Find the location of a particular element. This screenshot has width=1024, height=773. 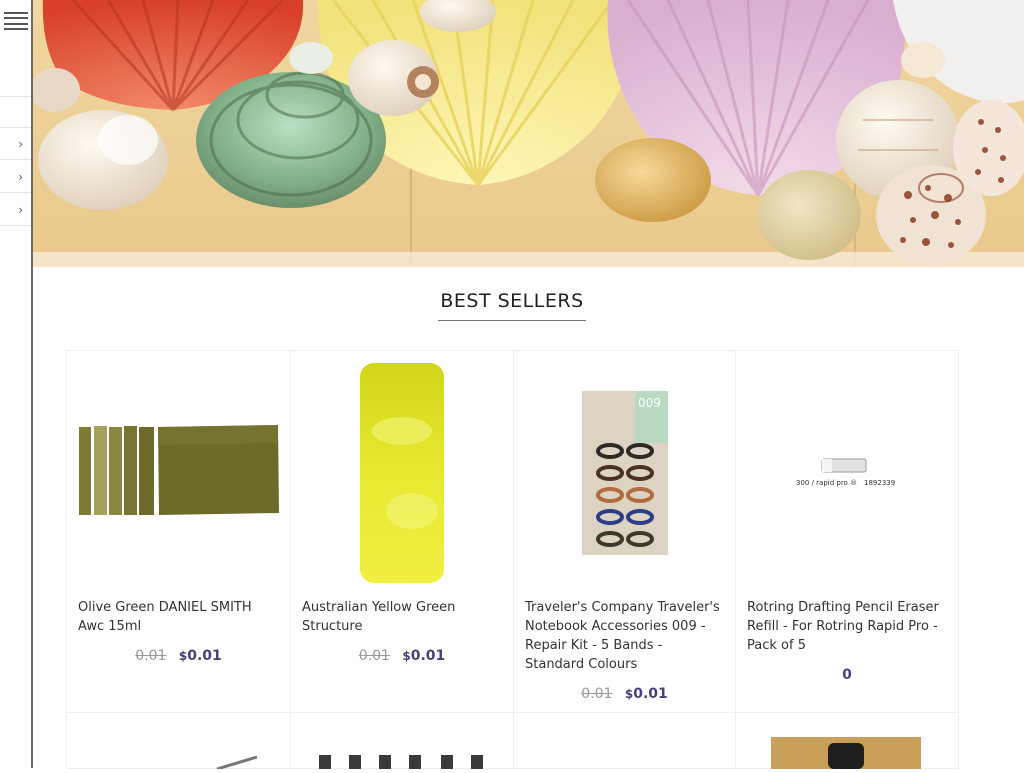

current-price: 0 is located at coordinates (847, 675).